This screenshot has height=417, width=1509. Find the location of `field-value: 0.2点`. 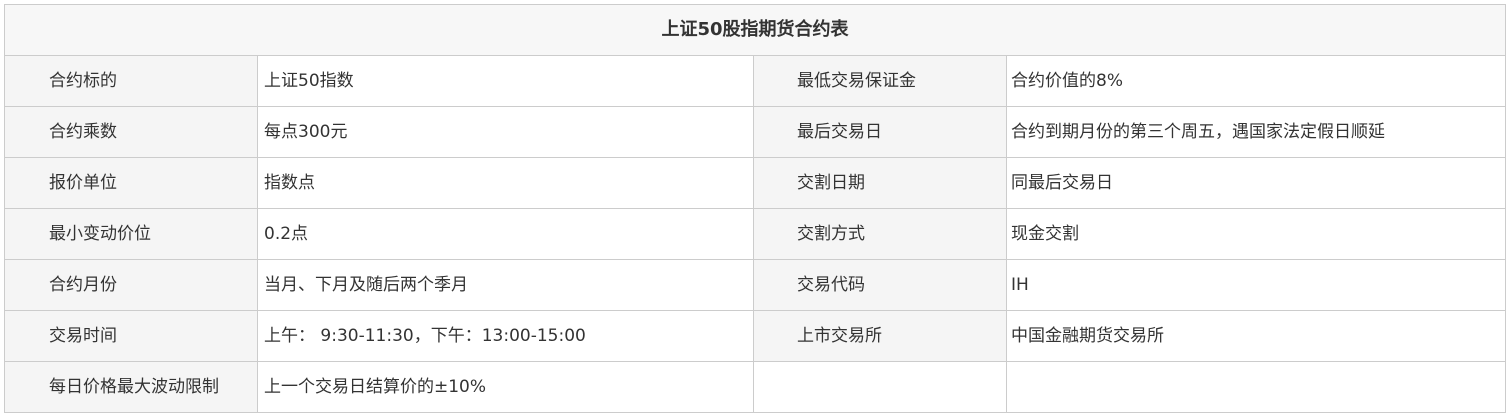

field-value: 0.2点 is located at coordinates (505, 234).